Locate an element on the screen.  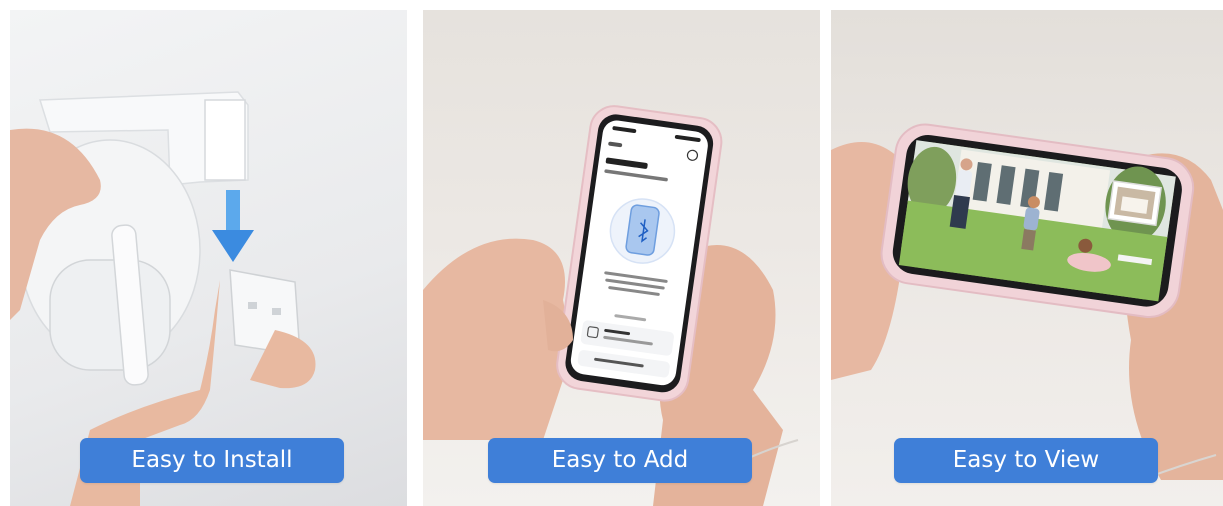
caption-view: Easy to View is located at coordinates (1026, 460).